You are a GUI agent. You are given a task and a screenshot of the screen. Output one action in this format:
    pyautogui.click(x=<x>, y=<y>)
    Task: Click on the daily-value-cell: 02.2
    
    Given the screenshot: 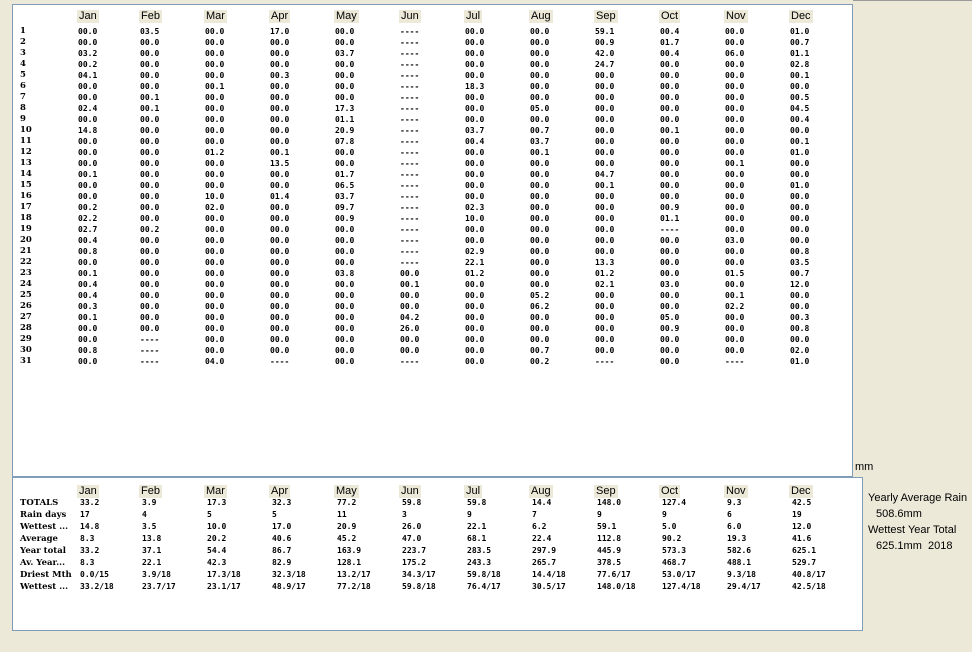 What is the action you would take?
    pyautogui.click(x=735, y=306)
    